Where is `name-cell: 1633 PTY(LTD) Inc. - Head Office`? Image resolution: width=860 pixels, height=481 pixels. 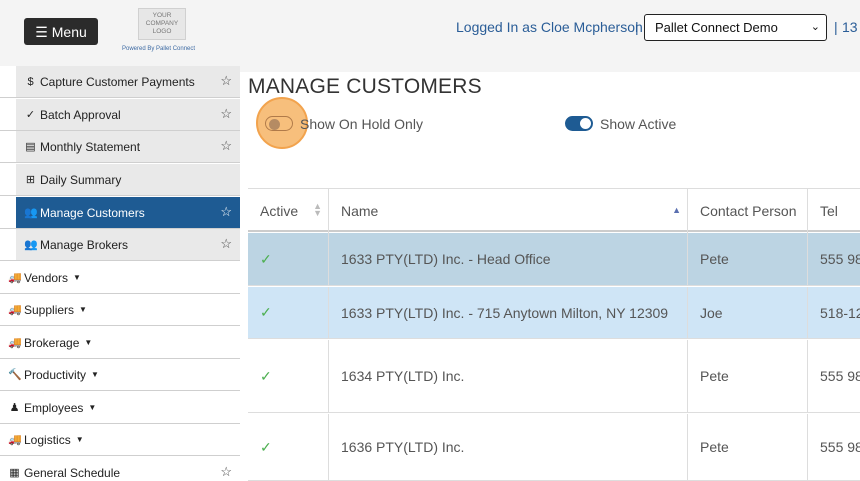 name-cell: 1633 PTY(LTD) Inc. - Head Office is located at coordinates (507, 259).